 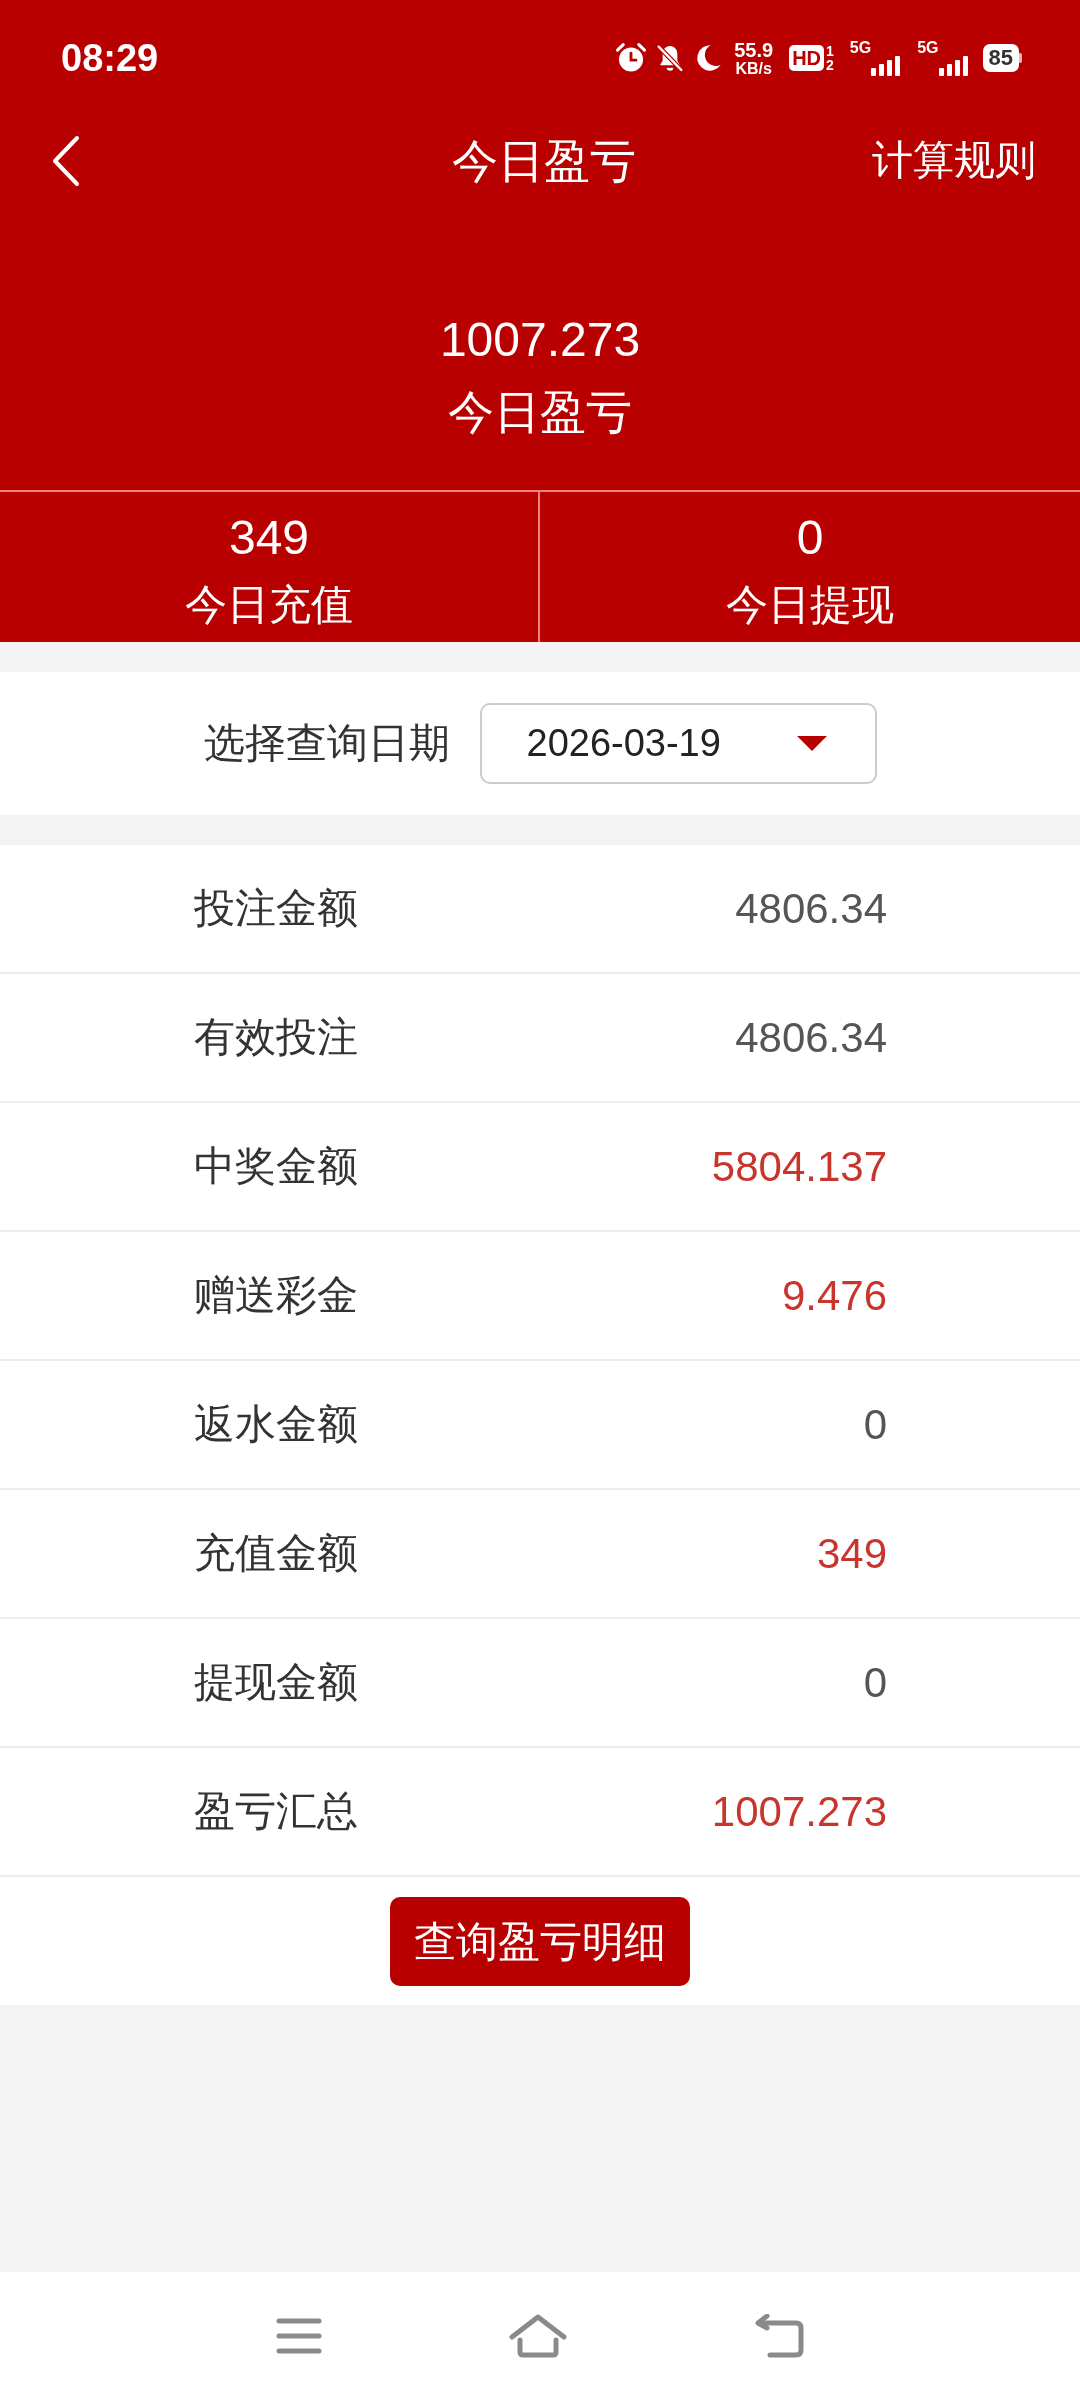 I want to click on row-value: 1007.273, so click(x=799, y=1812).